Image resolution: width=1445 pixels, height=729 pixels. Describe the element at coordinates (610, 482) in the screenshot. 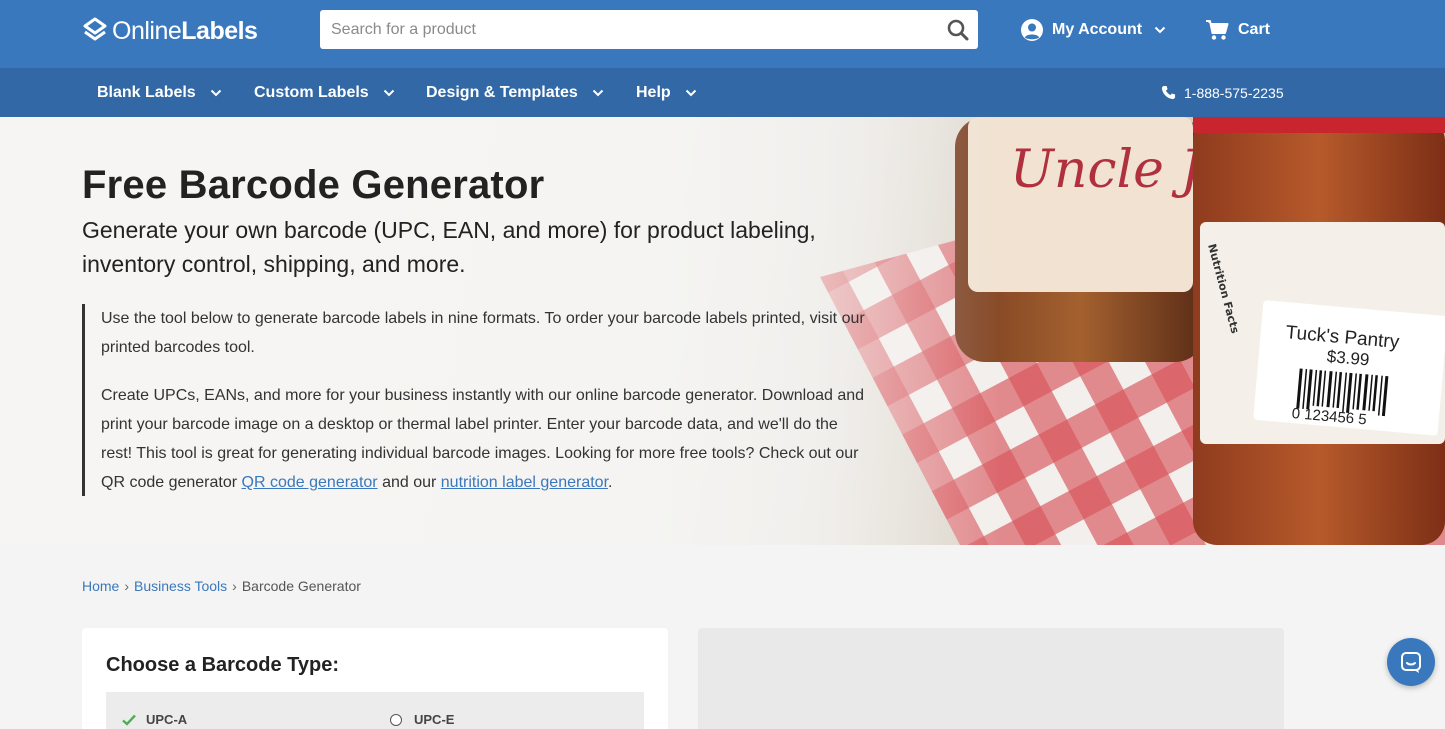

I see `period-text: .` at that location.